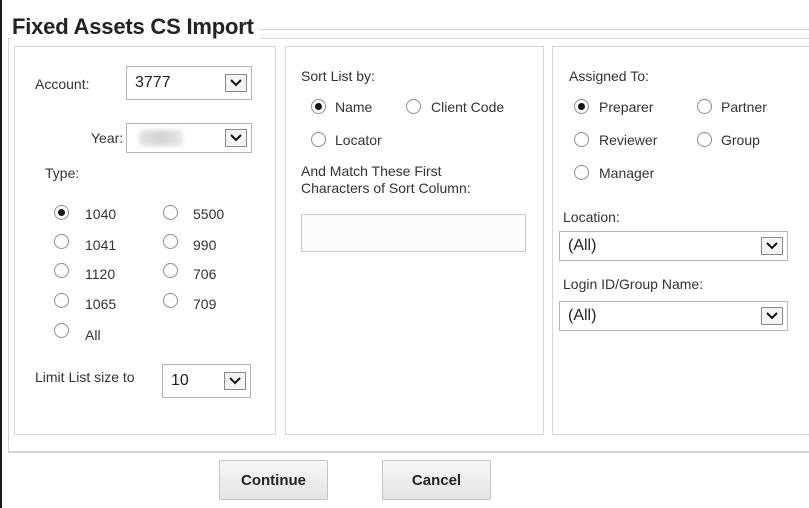 The height and width of the screenshot is (508, 809). I want to click on radio-type-all, so click(61, 330).